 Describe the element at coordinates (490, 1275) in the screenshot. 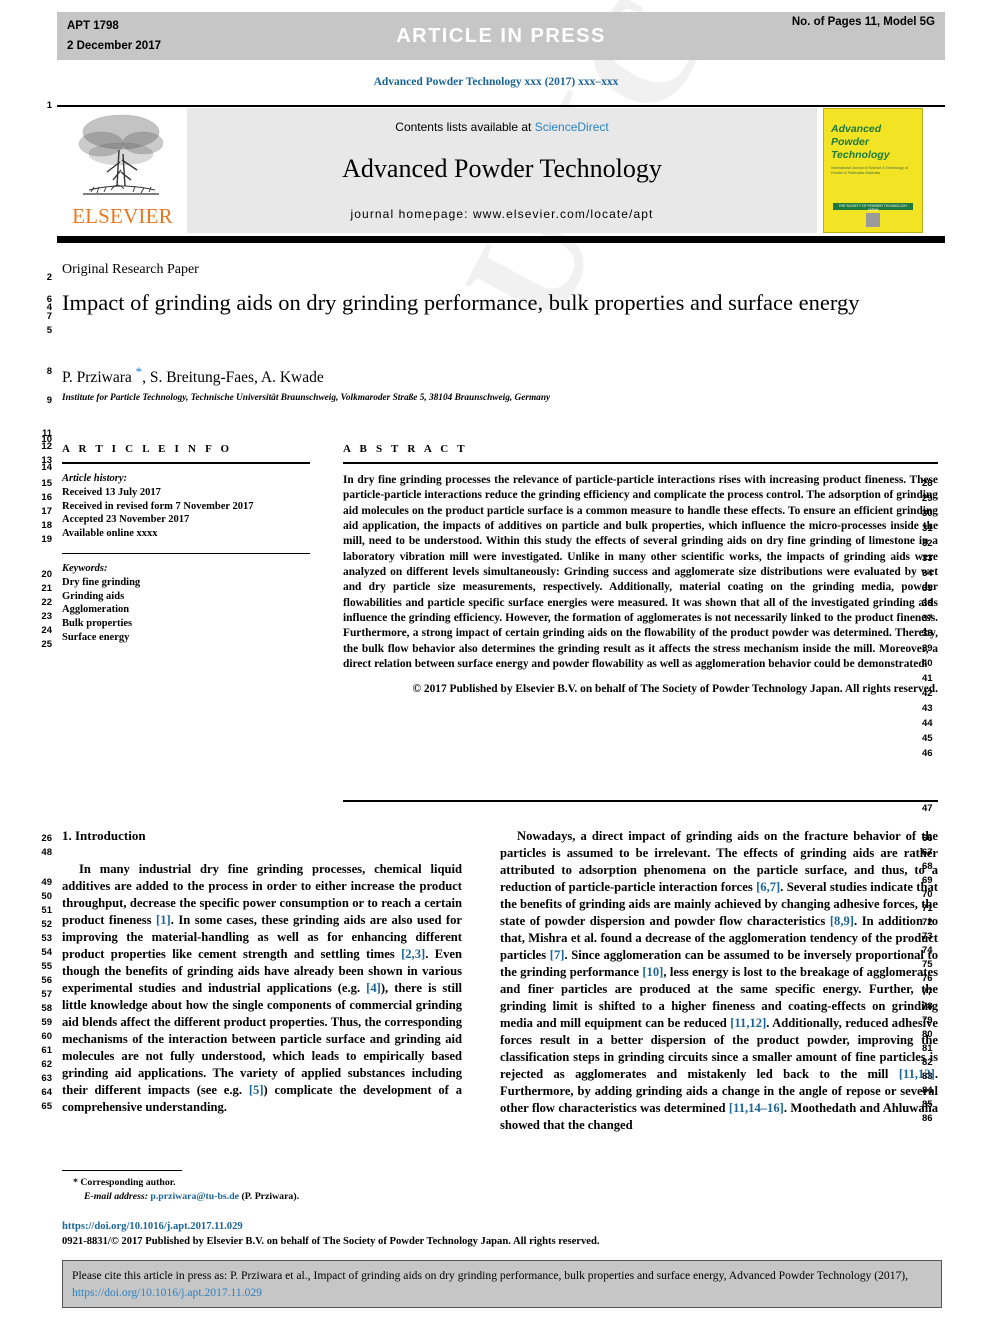

I see `cite-prefix: Please cite this article in press as` at that location.